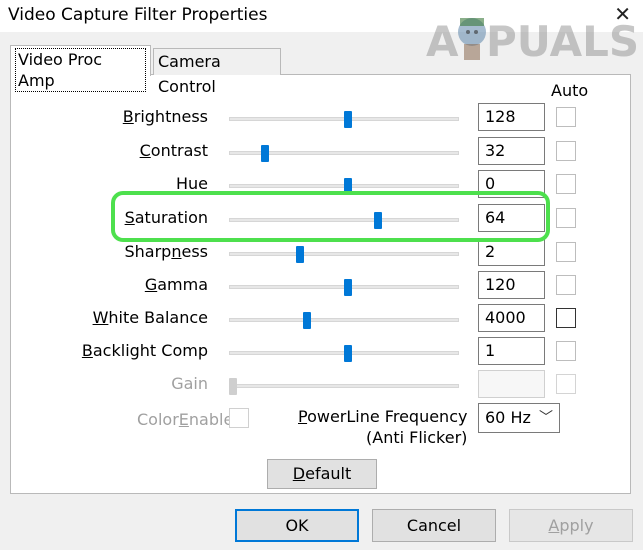 The height and width of the screenshot is (550, 643). Describe the element at coordinates (307, 320) in the screenshot. I see `white-balance-slider-thumb` at that location.